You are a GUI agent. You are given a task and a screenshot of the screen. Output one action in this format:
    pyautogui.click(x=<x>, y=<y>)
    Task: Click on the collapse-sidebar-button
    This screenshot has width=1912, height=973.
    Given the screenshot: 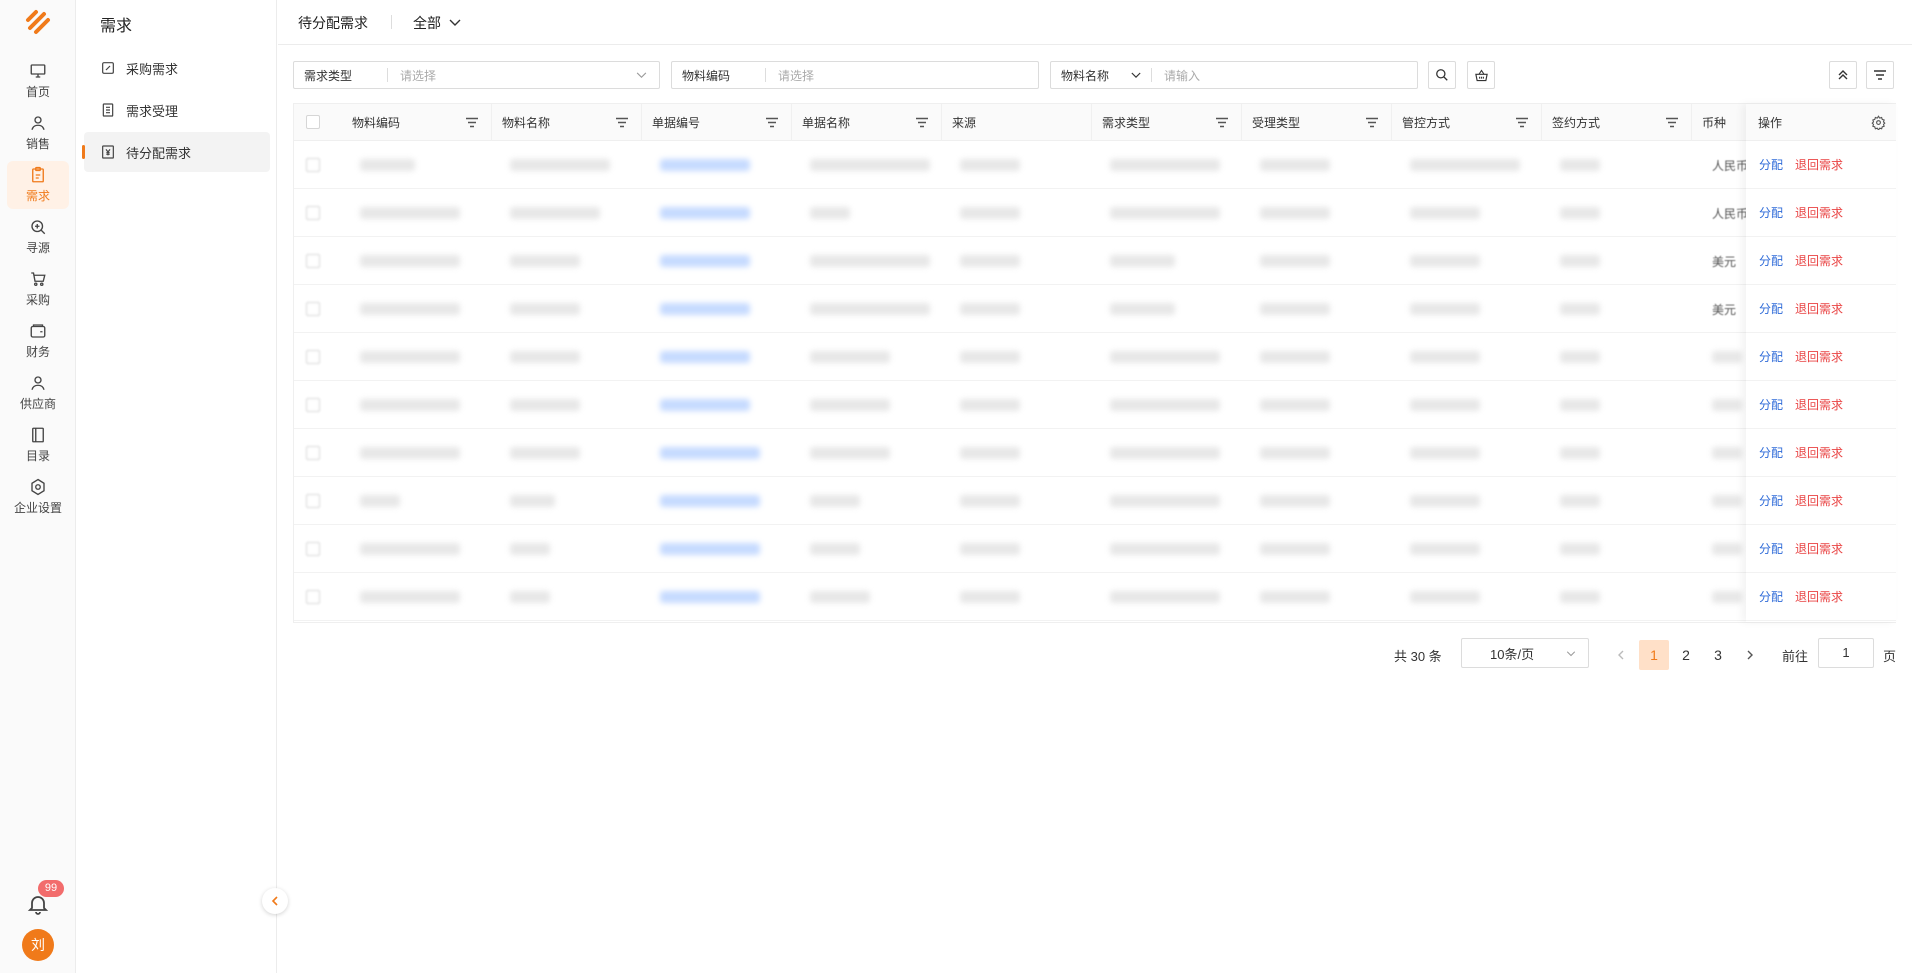 What is the action you would take?
    pyautogui.click(x=275, y=901)
    